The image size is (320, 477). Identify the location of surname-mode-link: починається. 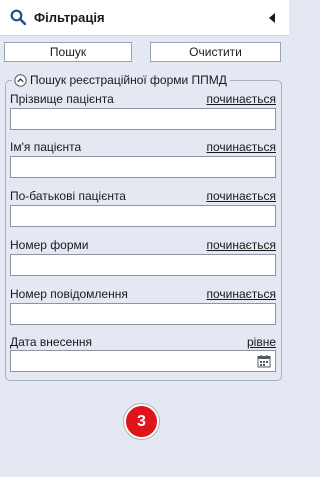
(241, 99).